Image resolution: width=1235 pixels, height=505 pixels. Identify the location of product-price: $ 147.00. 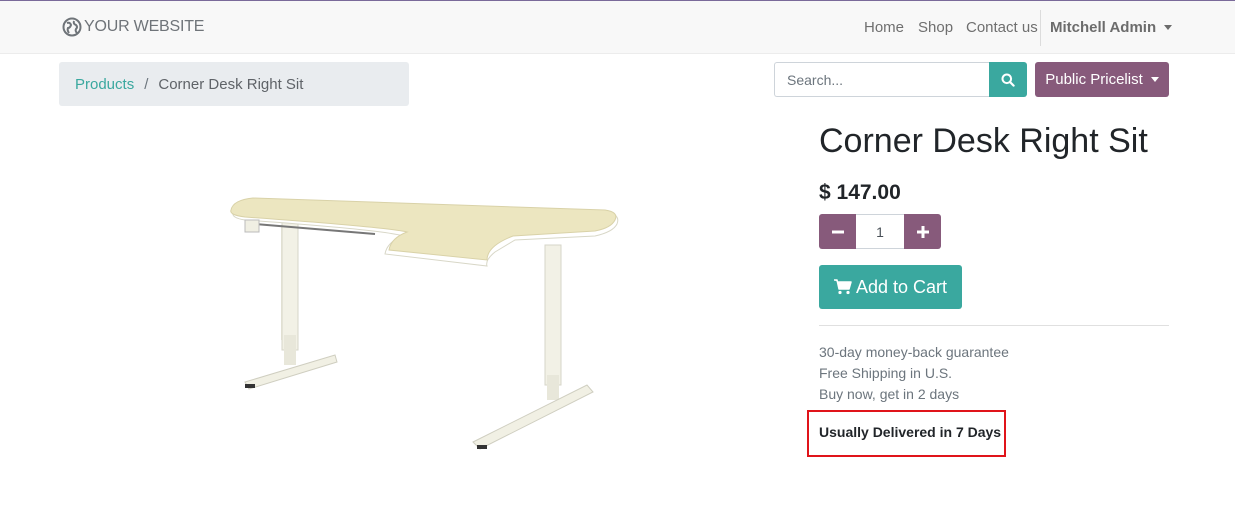
(860, 192).